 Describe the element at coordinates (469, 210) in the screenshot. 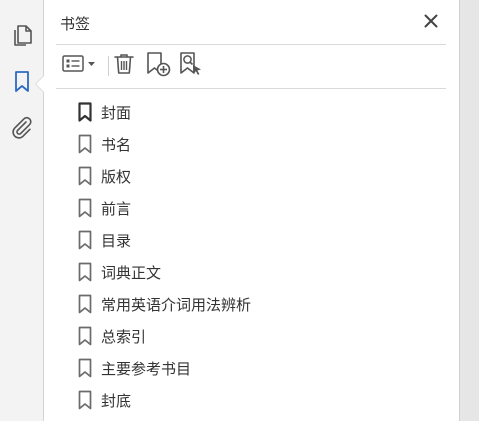

I see `scrollbar-track` at that location.